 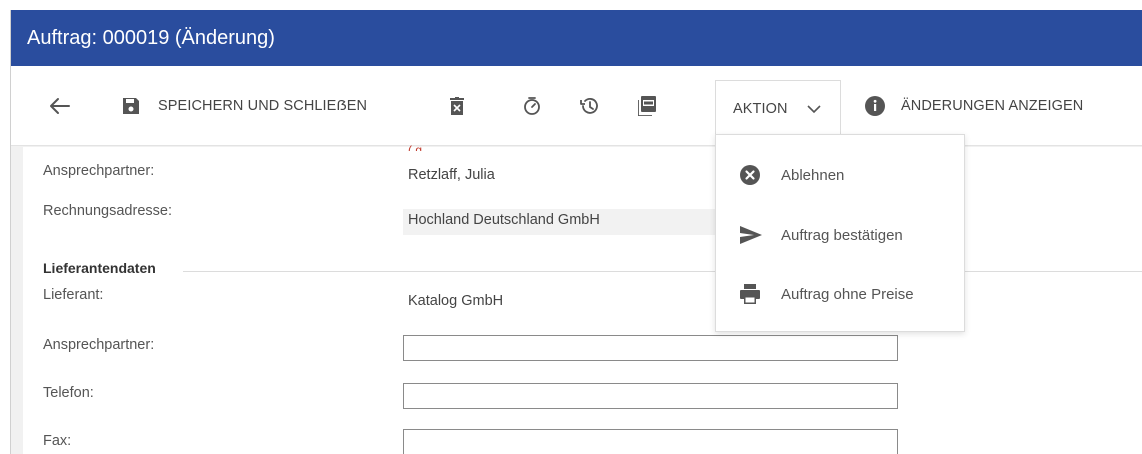 I want to click on menu-item-auftrag-ohne-preise: Auftrag ohne Preise, so click(x=840, y=294).